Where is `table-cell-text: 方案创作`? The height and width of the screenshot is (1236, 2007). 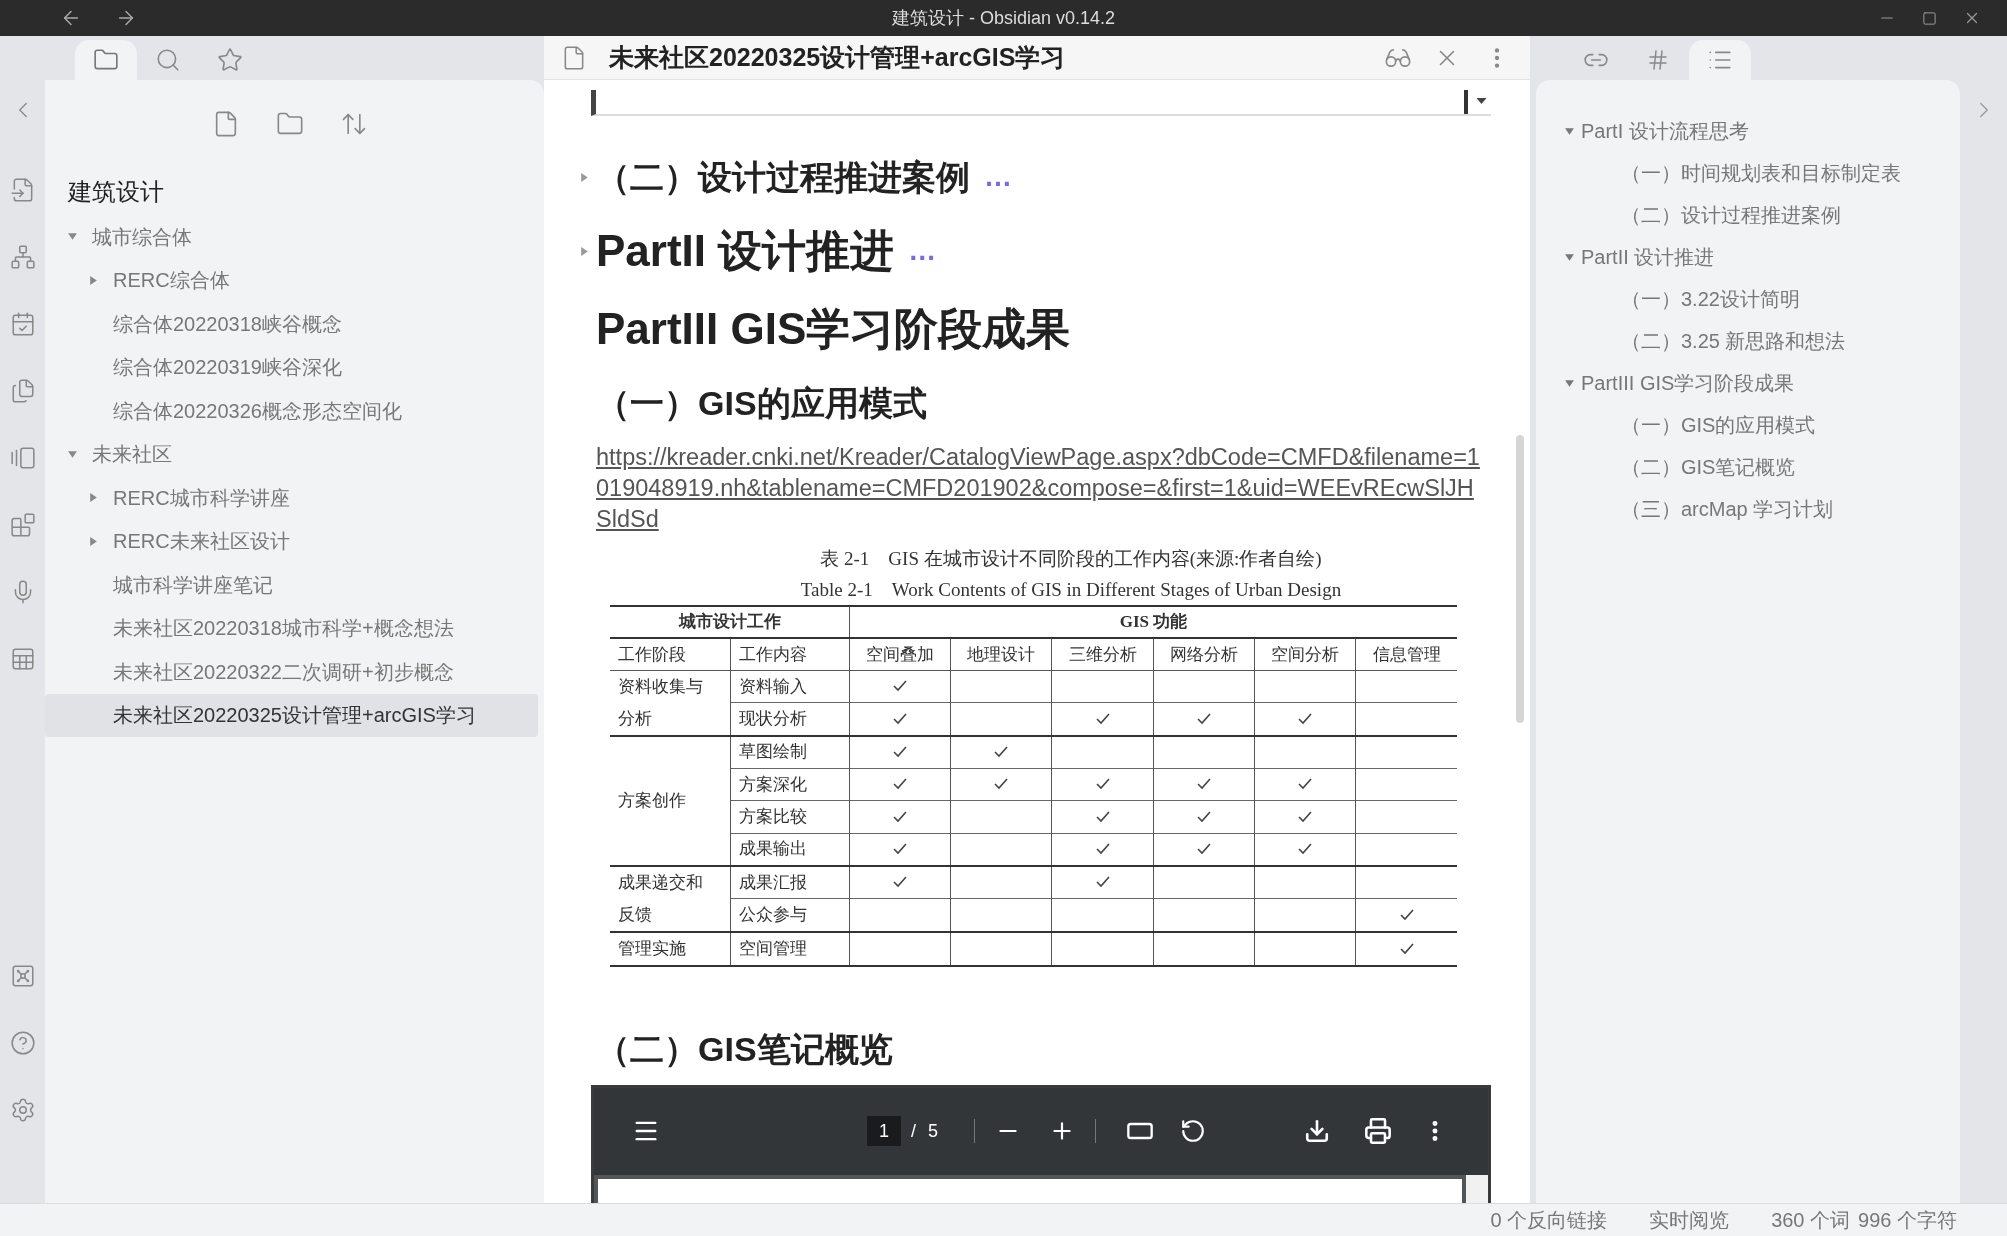 table-cell-text: 方案创作 is located at coordinates (652, 800).